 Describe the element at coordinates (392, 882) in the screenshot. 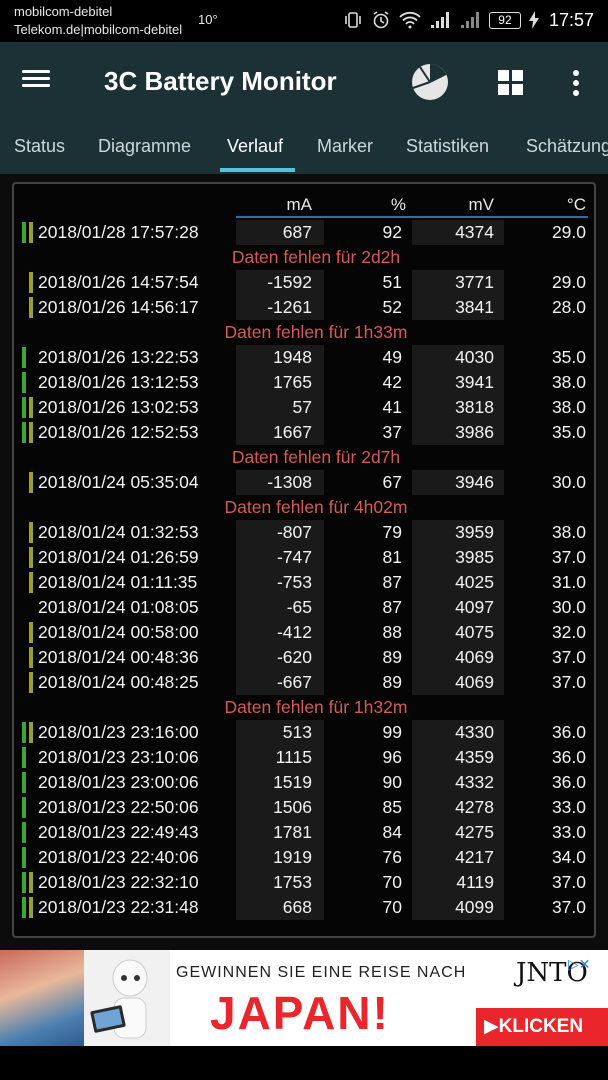

I see `row-percent: 70` at that location.